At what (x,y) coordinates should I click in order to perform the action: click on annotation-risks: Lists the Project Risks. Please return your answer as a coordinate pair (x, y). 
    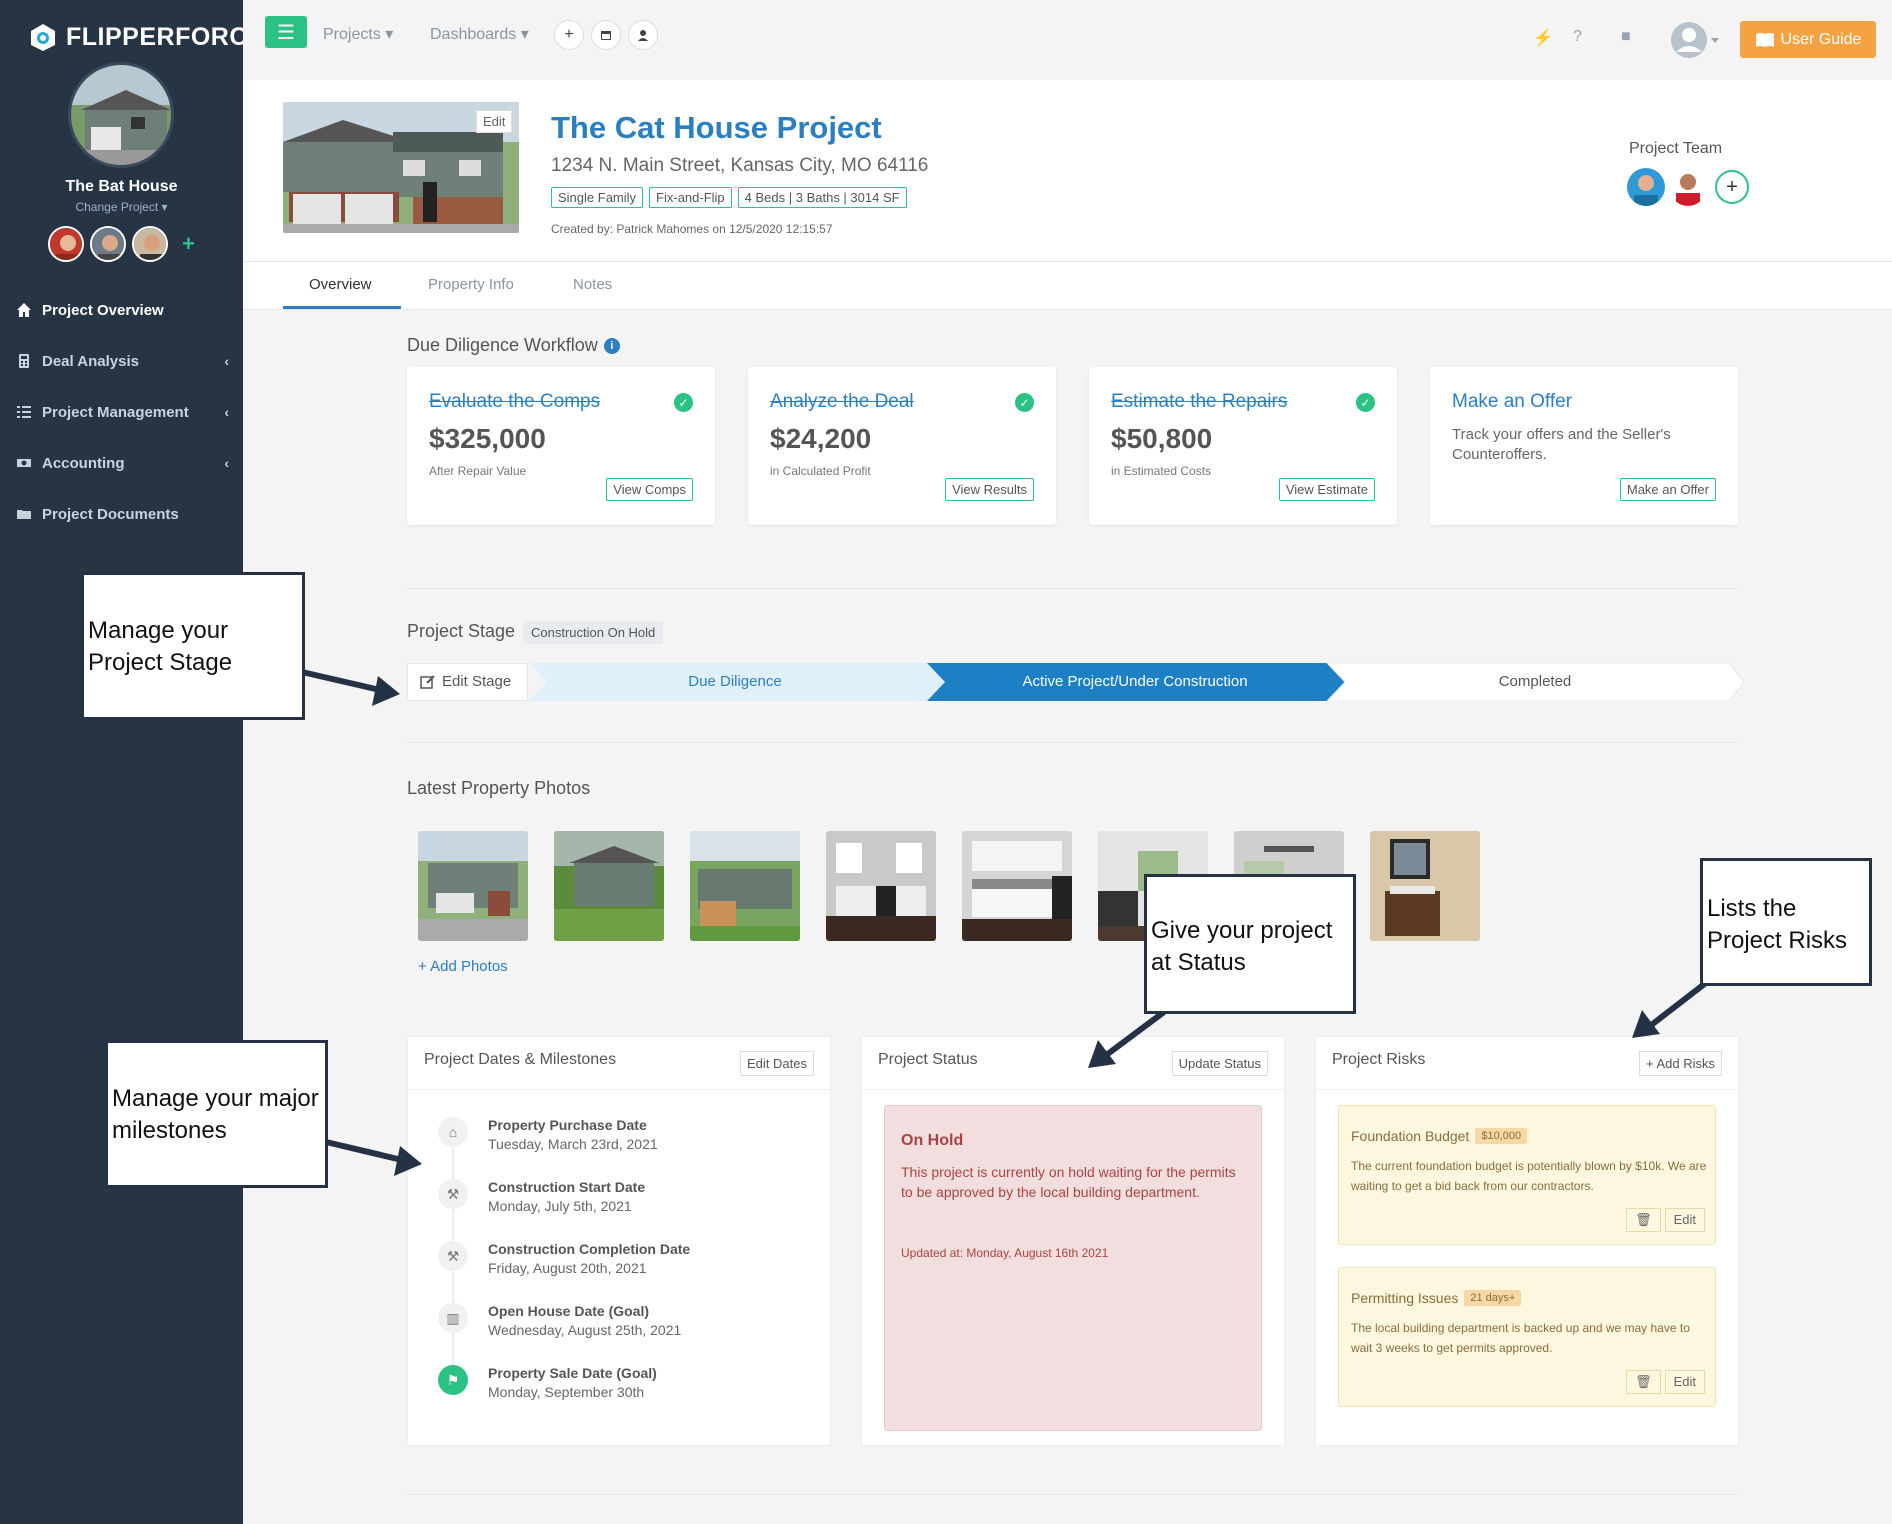
    Looking at the image, I should click on (1786, 922).